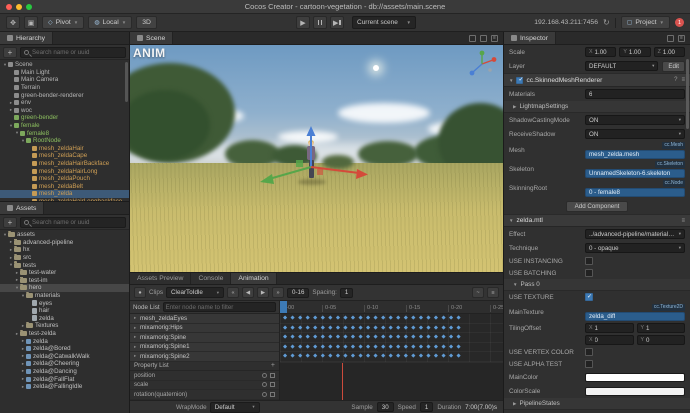  I want to click on step-button: ▶, so click(337, 22).